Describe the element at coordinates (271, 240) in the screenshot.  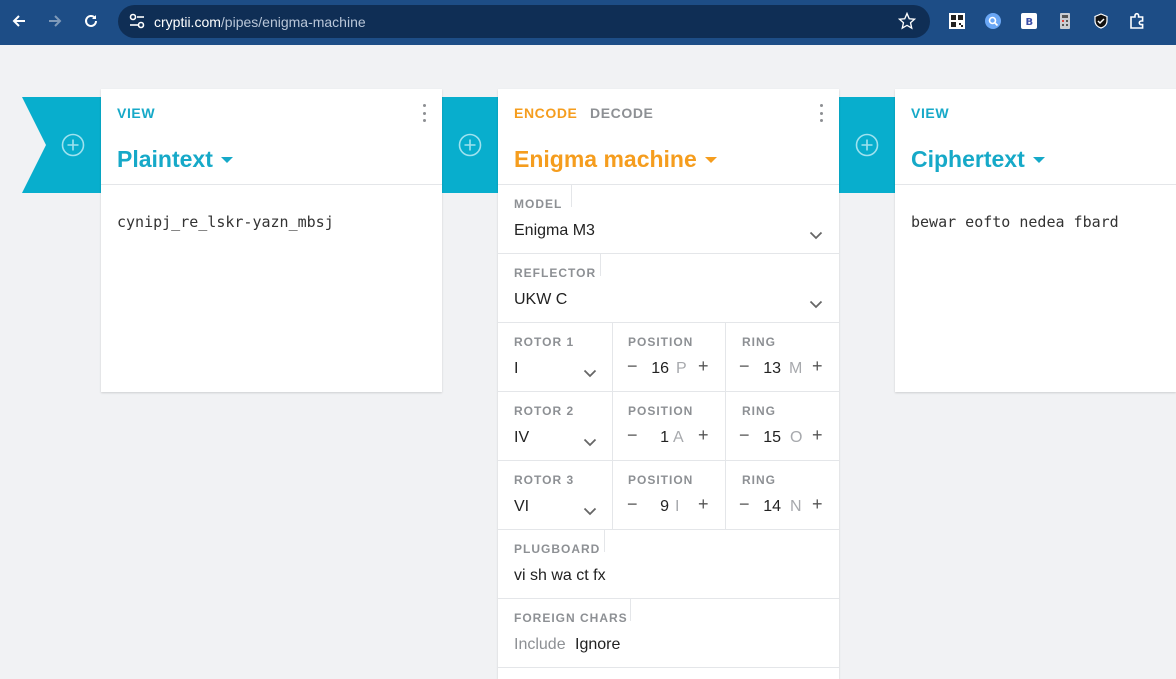
I see `plaintext-card: VIEW Plaintext cynipj_re_lskr-yazn_mbsj` at that location.